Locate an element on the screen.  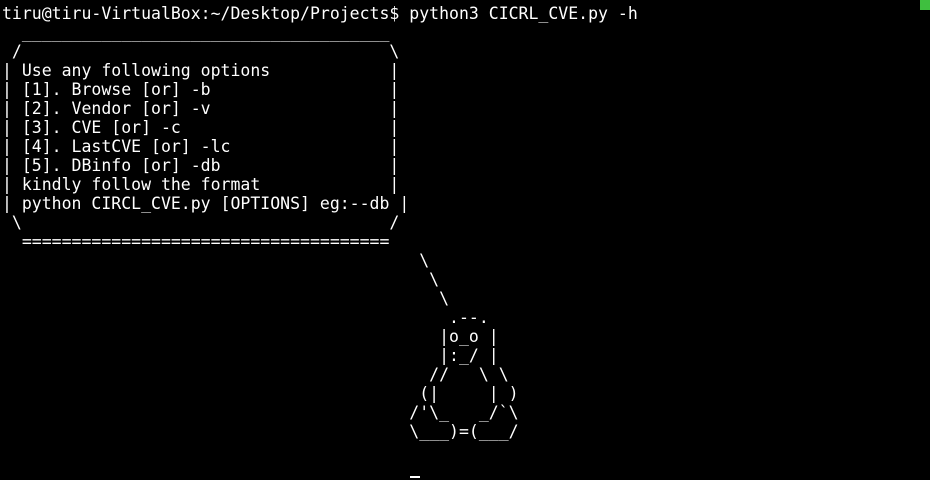
scroll-indicator is located at coordinates (925, 5).